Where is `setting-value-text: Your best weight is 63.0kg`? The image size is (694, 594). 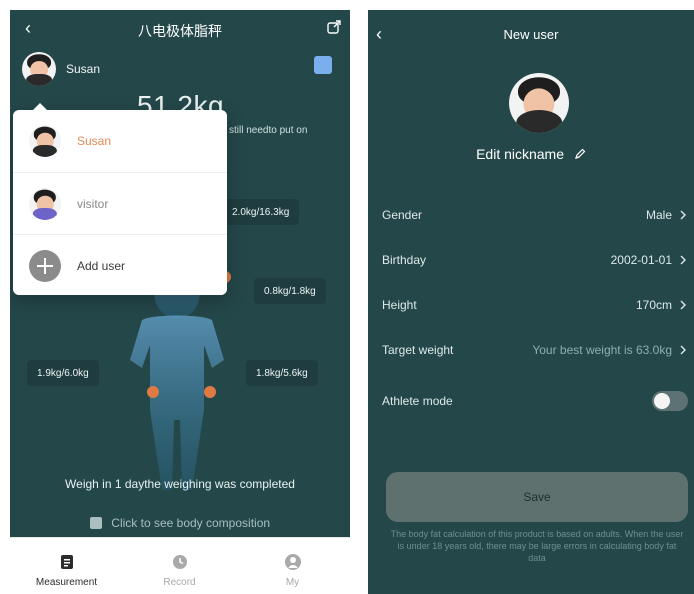 setting-value-text: Your best weight is 63.0kg is located at coordinates (602, 350).